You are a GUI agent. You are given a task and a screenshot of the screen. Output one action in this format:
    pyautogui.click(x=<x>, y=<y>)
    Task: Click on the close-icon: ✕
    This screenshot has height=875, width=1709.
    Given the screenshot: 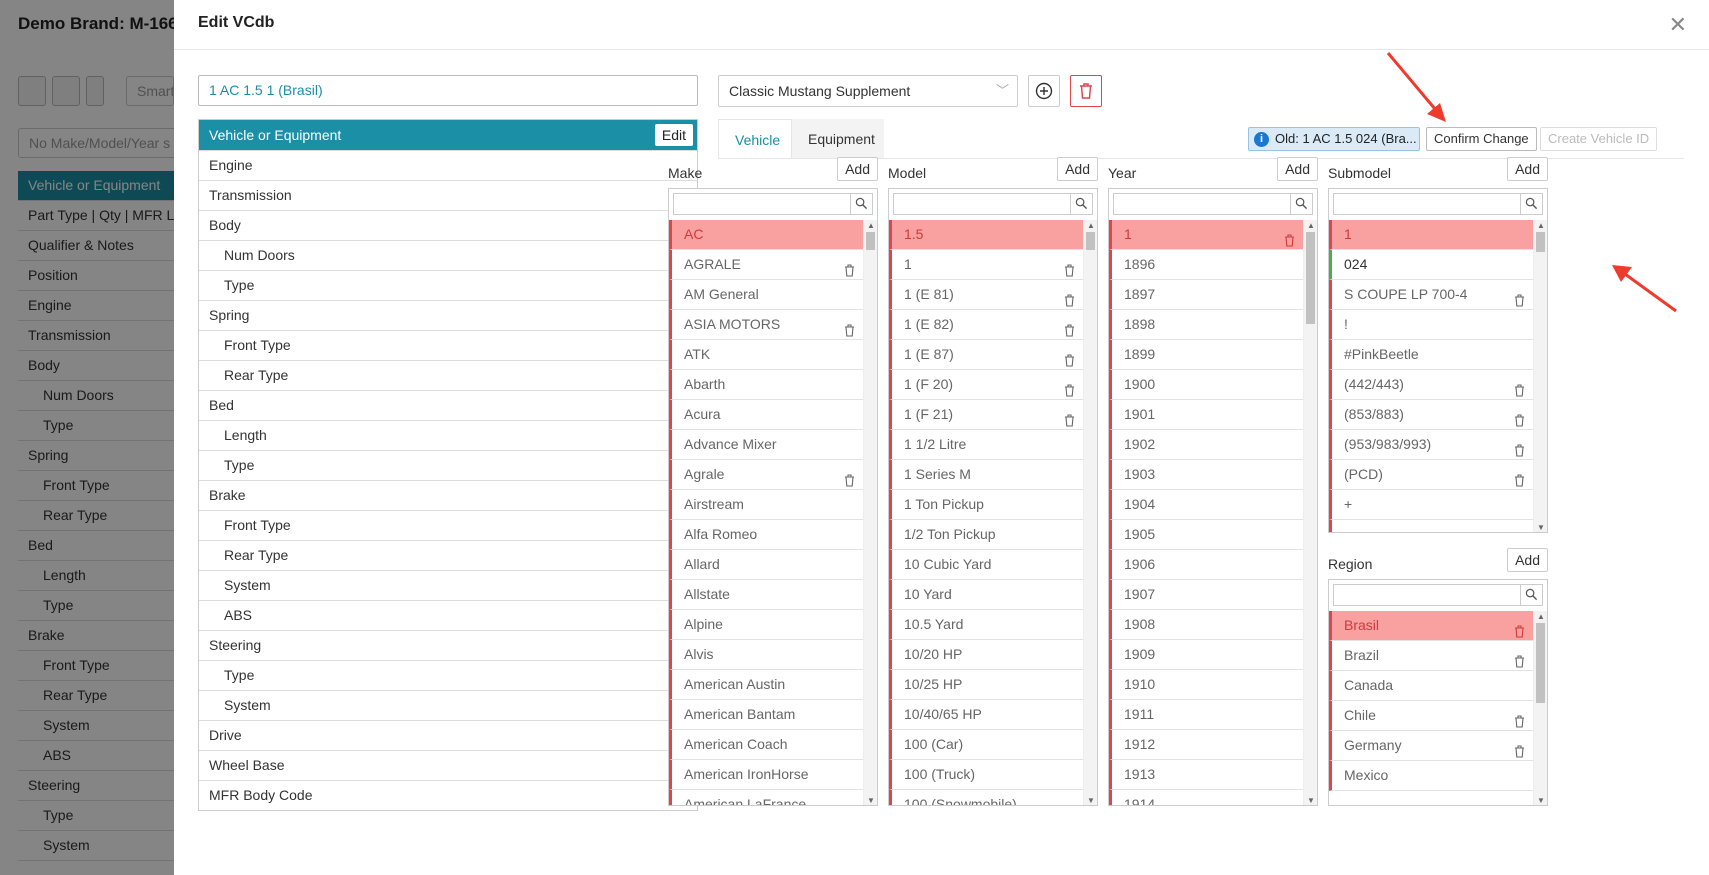 What is the action you would take?
    pyautogui.click(x=1678, y=25)
    